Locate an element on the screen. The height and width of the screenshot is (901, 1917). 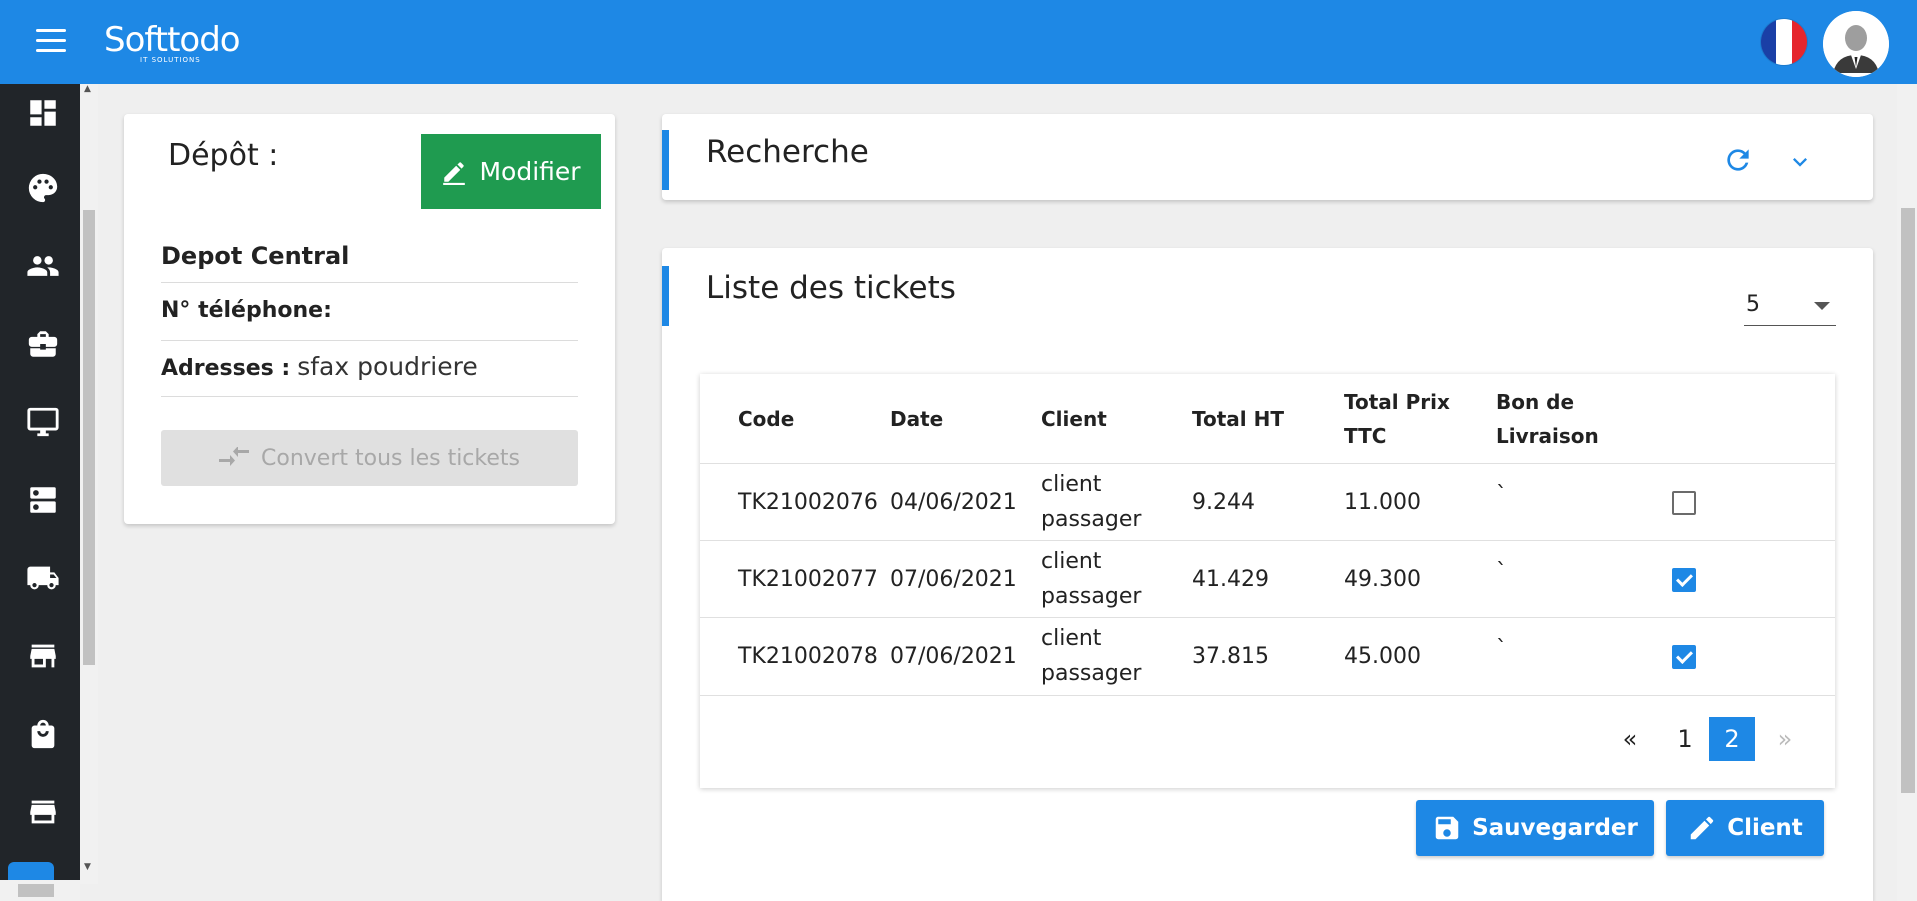
column-header: Code is located at coordinates (766, 419).